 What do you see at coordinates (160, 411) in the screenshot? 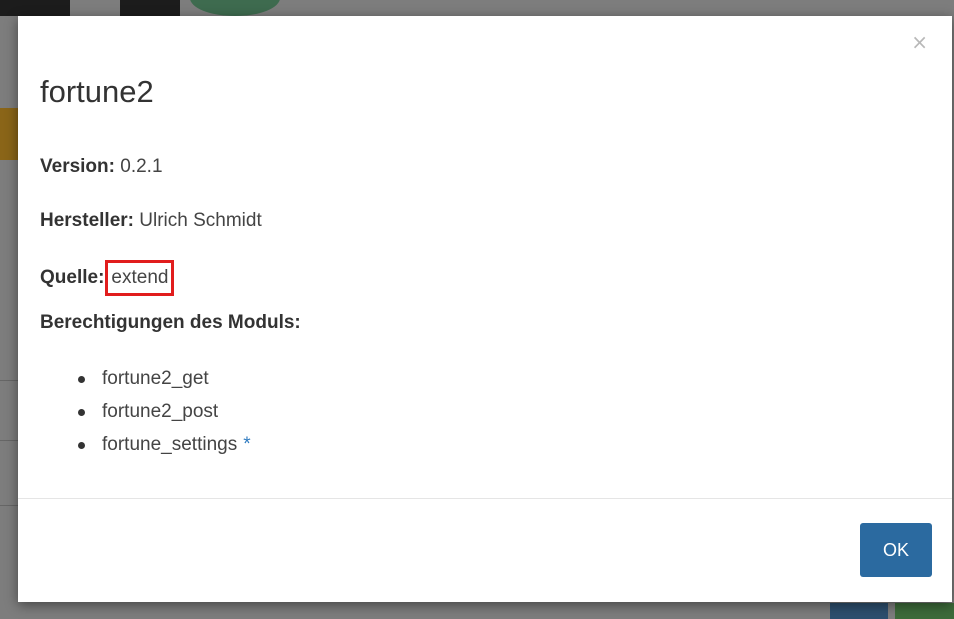
I see `permission-name: fortune2_post` at bounding box center [160, 411].